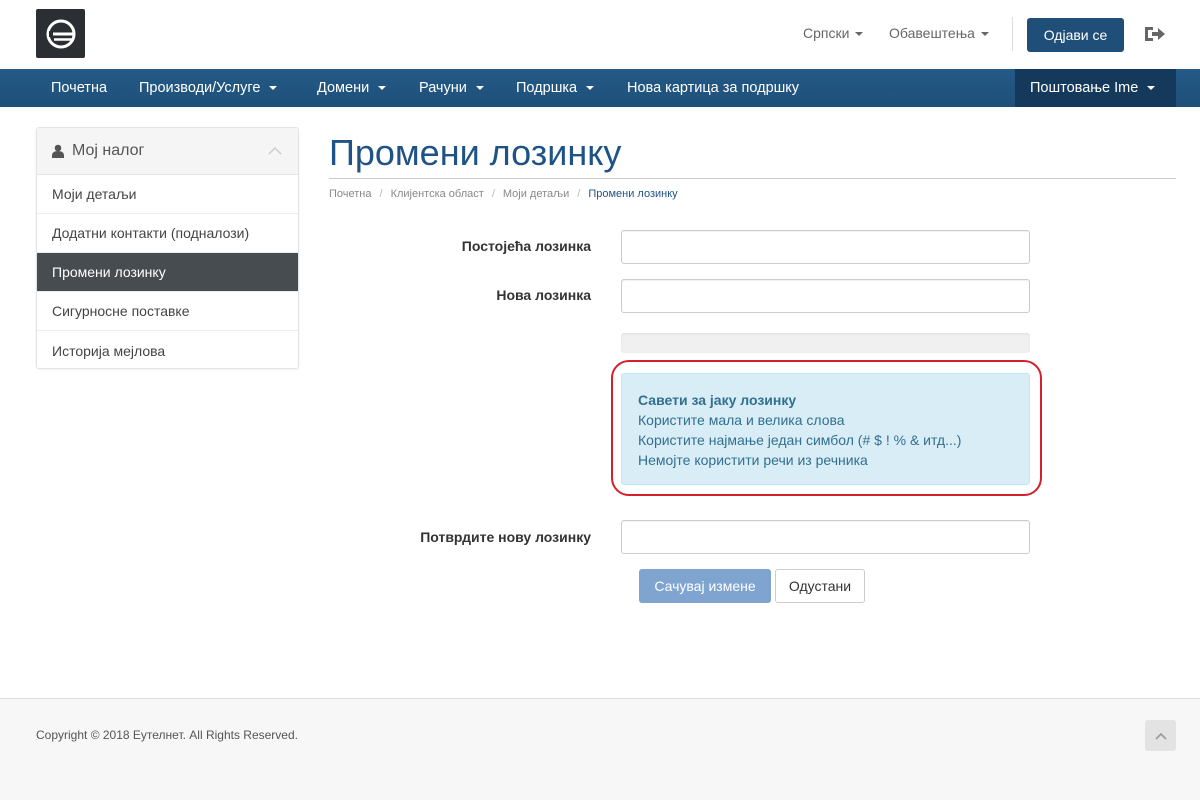 The width and height of the screenshot is (1200, 800). What do you see at coordinates (1084, 88) in the screenshot?
I see `nav-account-label: Поштовање Ime` at bounding box center [1084, 88].